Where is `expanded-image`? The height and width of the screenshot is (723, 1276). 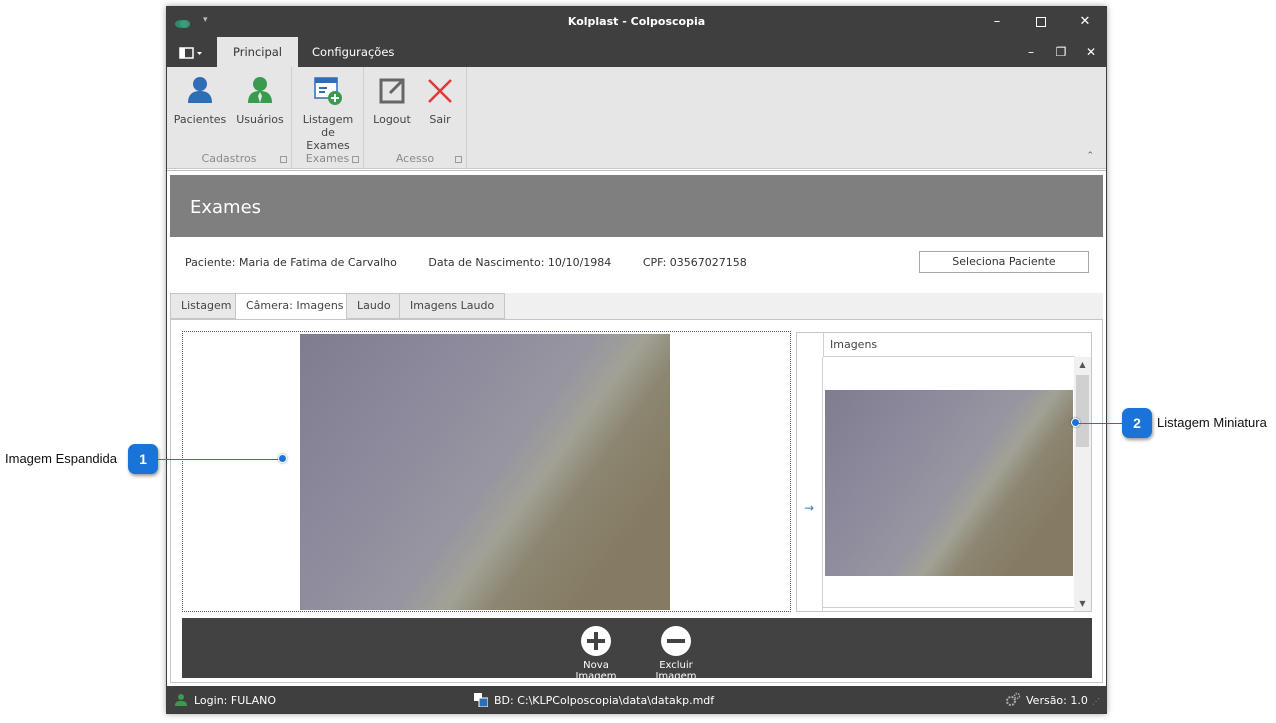 expanded-image is located at coordinates (485, 472).